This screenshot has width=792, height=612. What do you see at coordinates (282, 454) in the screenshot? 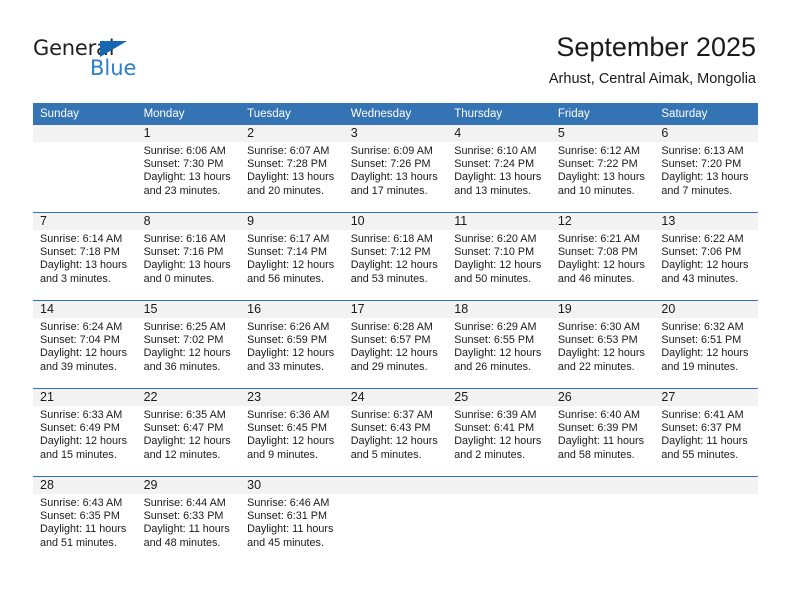
I see `day-info-line: and 9 minutes.` at bounding box center [282, 454].